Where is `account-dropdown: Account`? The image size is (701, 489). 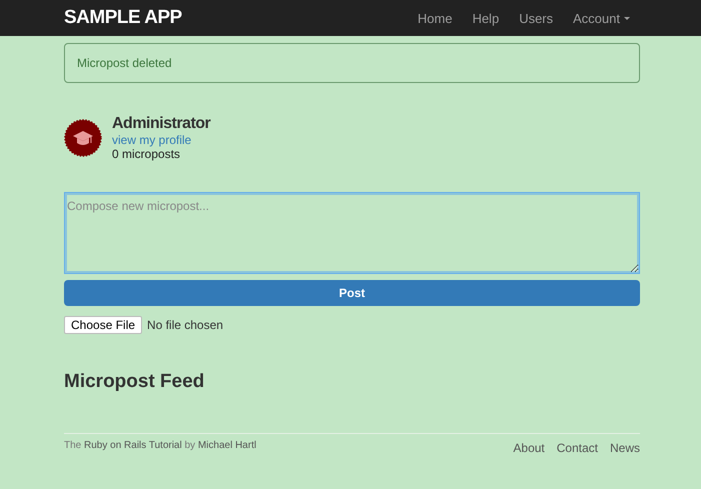
account-dropdown: Account is located at coordinates (601, 18).